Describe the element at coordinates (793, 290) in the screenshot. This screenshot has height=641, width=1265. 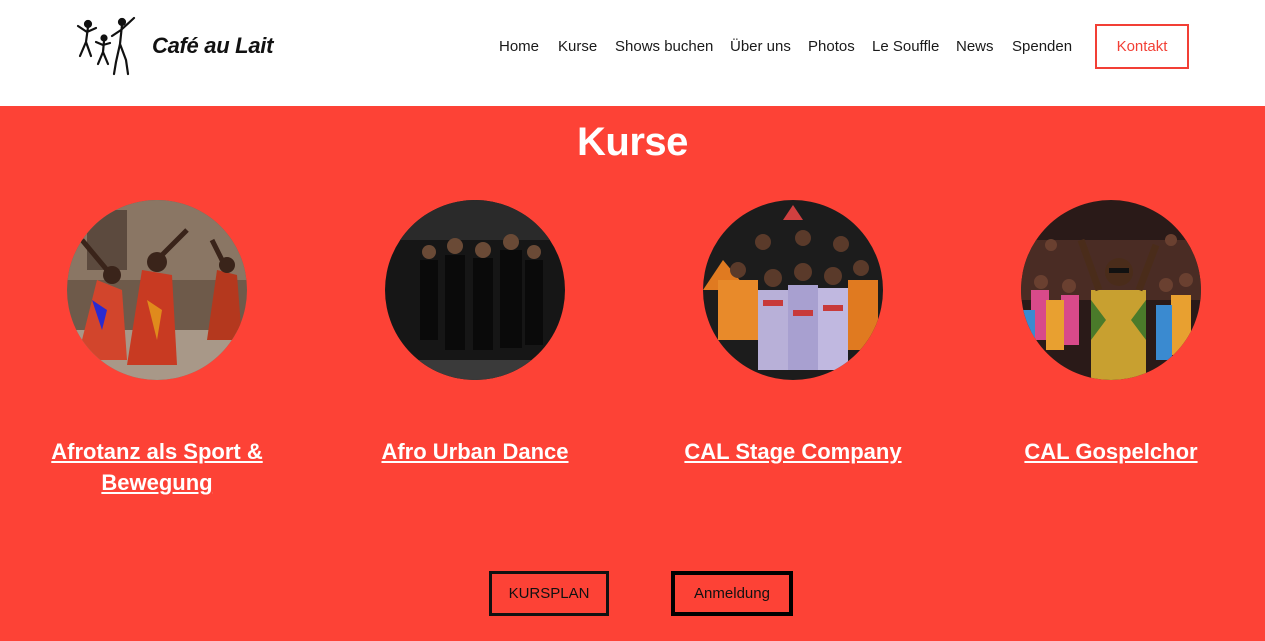
I see `stage-company-photo` at that location.